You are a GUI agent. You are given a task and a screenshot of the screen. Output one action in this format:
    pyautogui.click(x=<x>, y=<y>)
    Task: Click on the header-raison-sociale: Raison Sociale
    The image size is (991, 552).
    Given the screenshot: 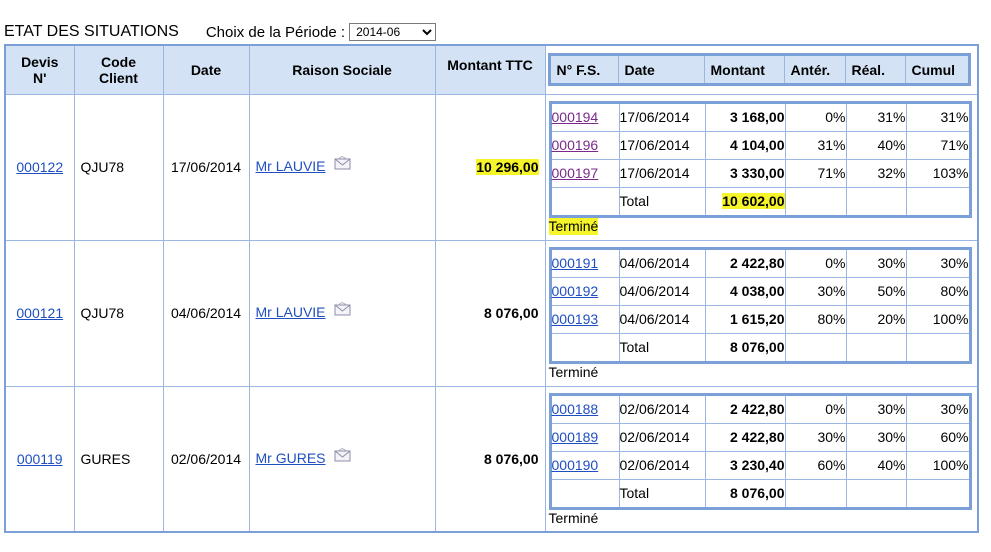 What is the action you would take?
    pyautogui.click(x=342, y=69)
    